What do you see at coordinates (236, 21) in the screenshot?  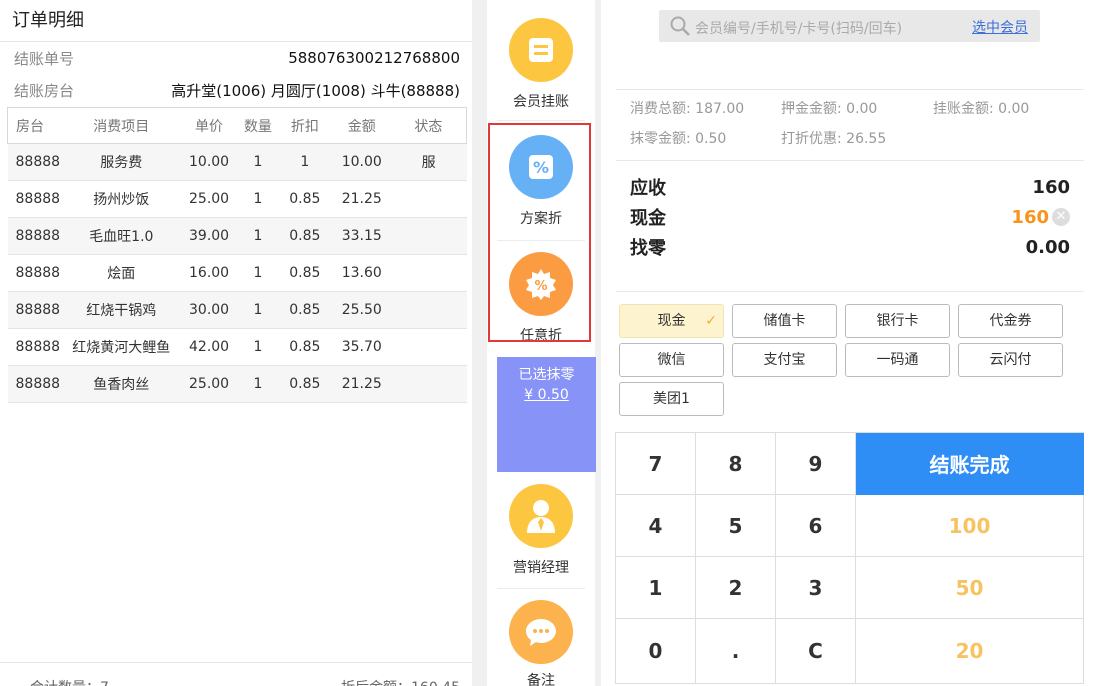 I see `panel-title: 订单明细` at bounding box center [236, 21].